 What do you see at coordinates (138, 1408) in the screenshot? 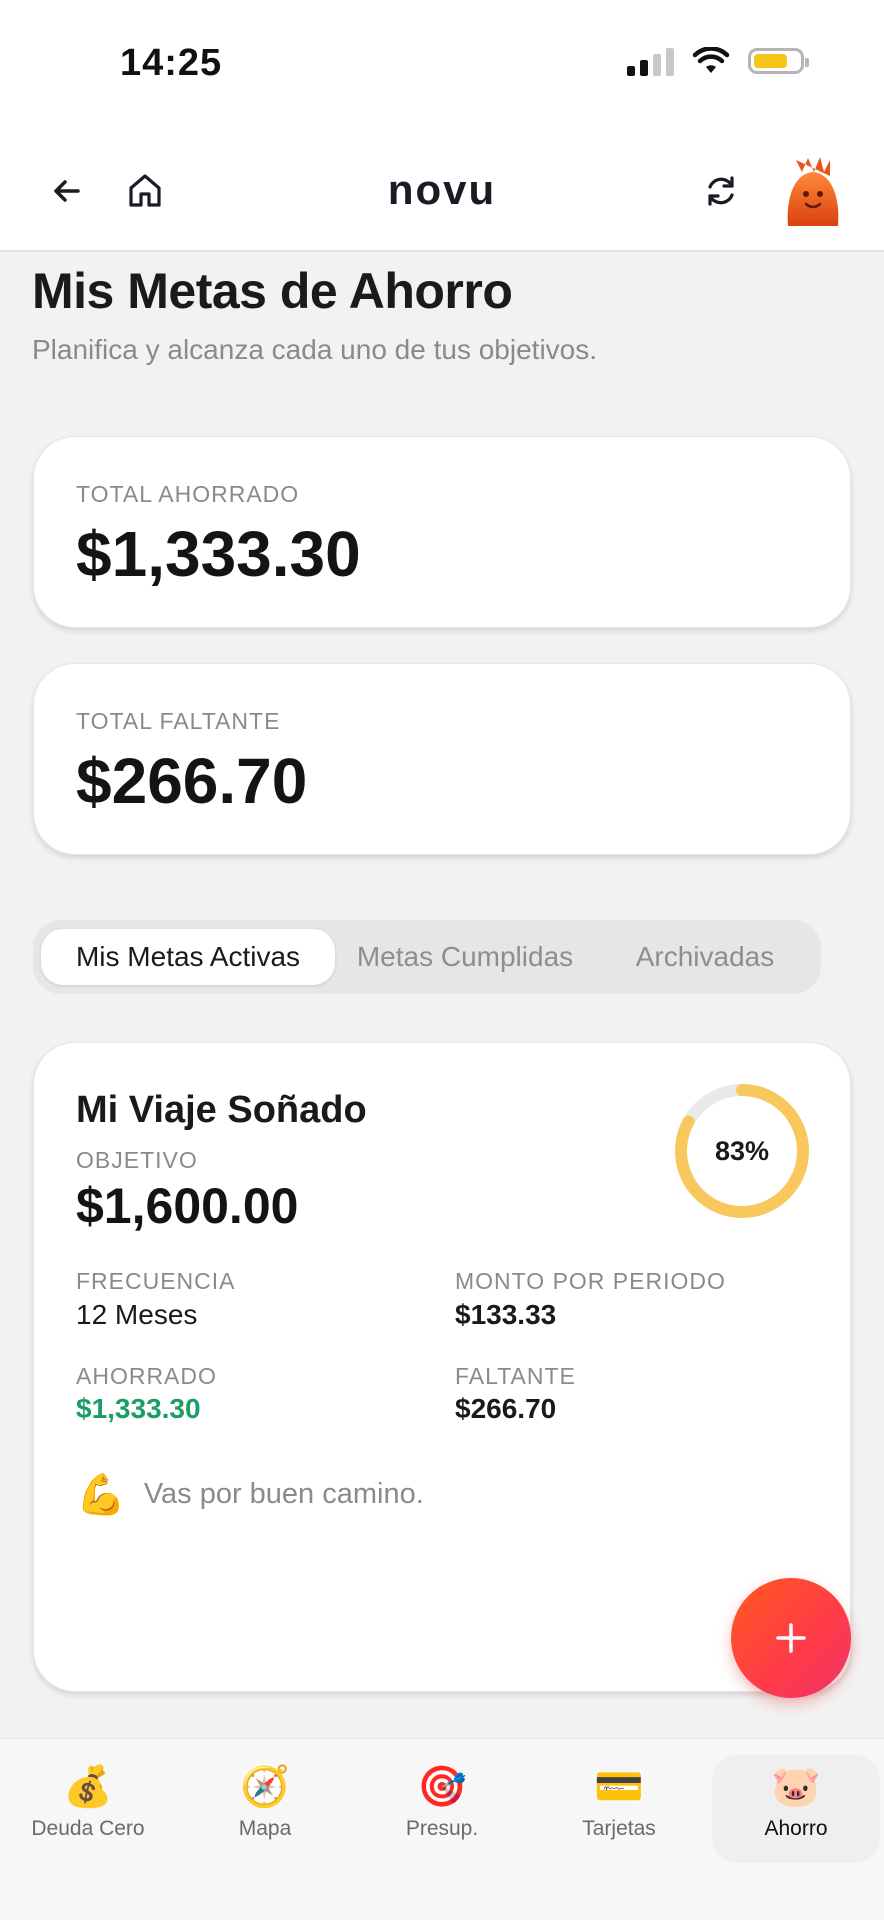
I see `saved-value: $1,333.30` at bounding box center [138, 1408].